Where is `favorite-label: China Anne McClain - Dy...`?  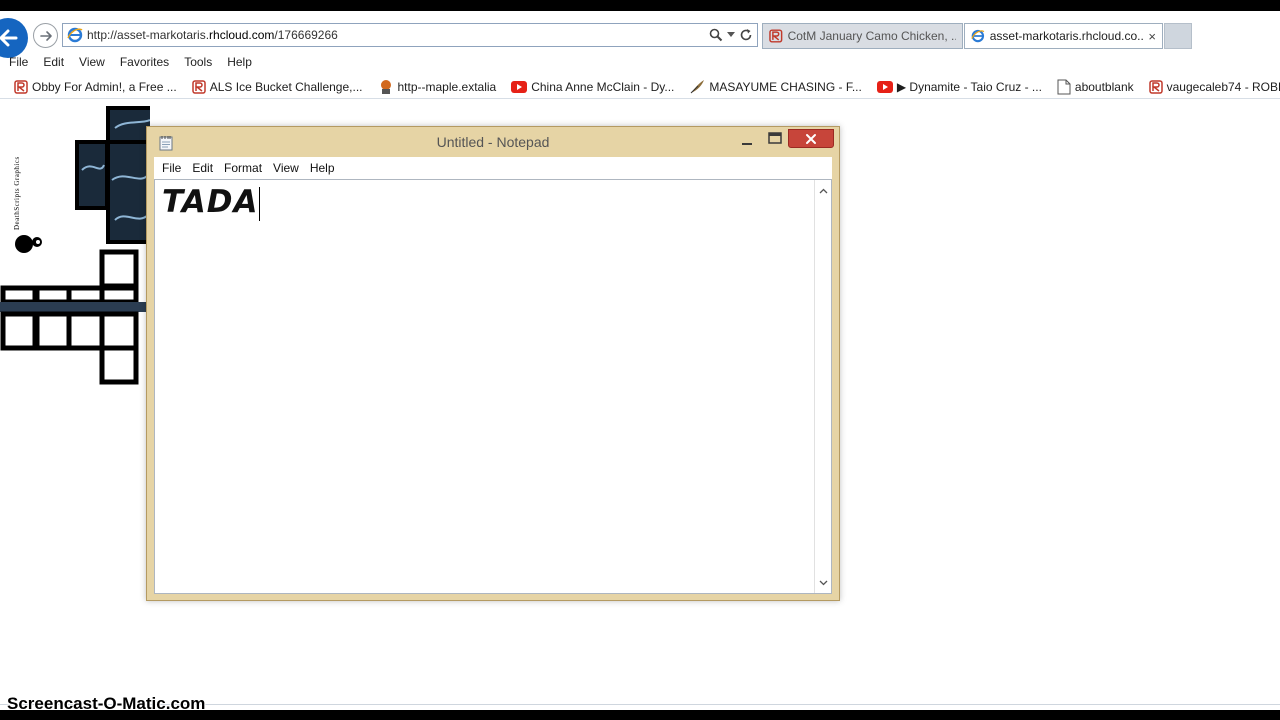 favorite-label: China Anne McClain - Dy... is located at coordinates (603, 86).